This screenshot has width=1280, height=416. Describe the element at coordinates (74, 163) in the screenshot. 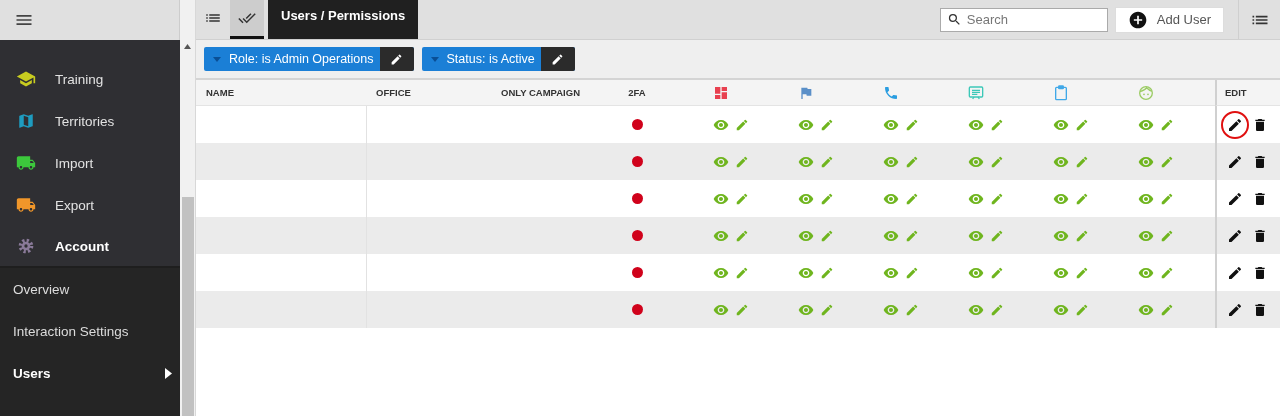

I see `sidebar-label: Import` at that location.